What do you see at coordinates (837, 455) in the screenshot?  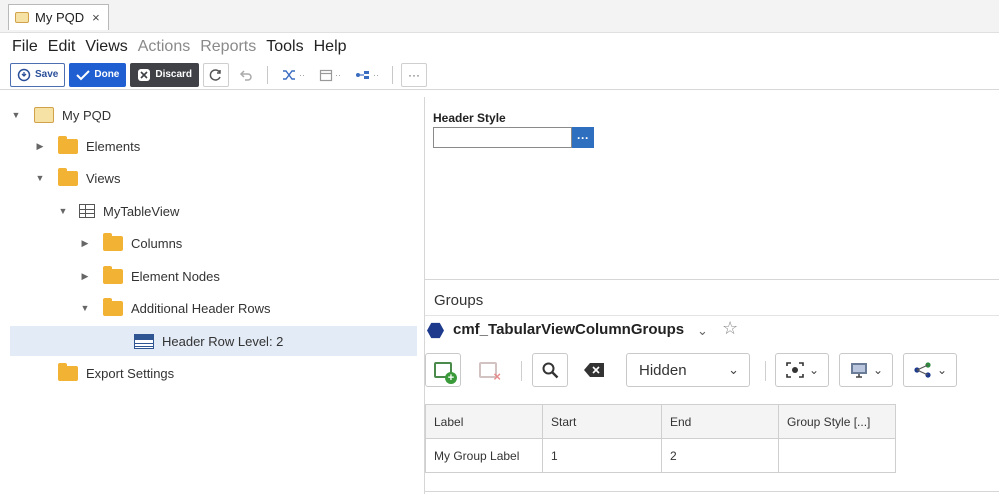 I see `table-cell` at bounding box center [837, 455].